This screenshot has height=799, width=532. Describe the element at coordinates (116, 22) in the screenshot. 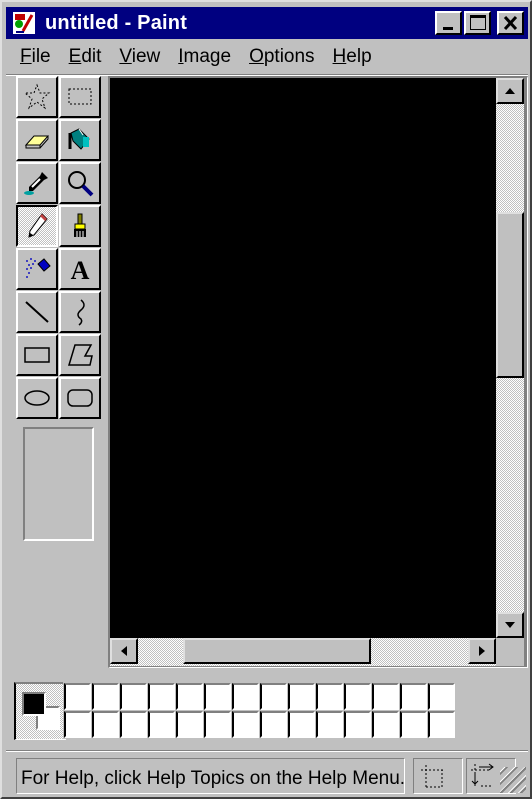

I see `window-title: untitled - Paint` at that location.